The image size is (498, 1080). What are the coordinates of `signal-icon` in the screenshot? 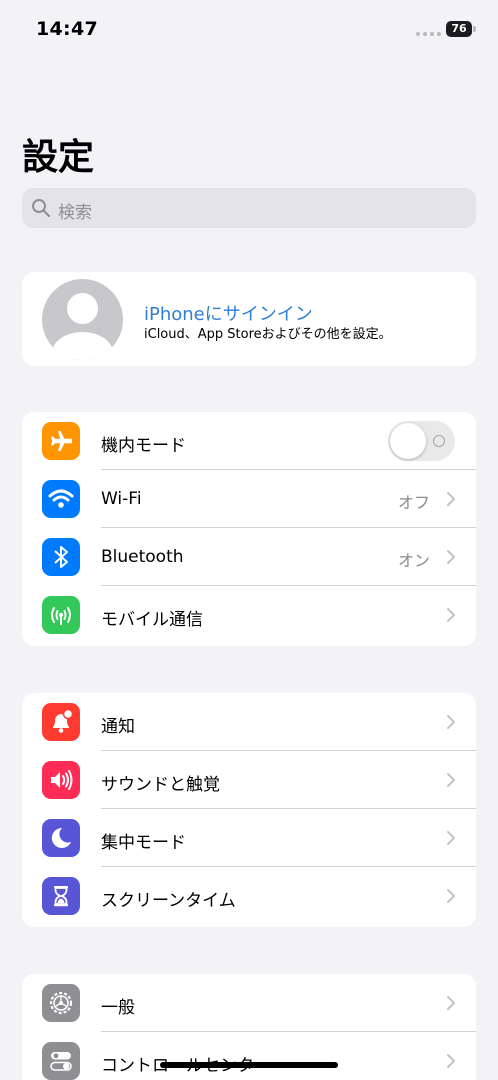 It's located at (428, 34).